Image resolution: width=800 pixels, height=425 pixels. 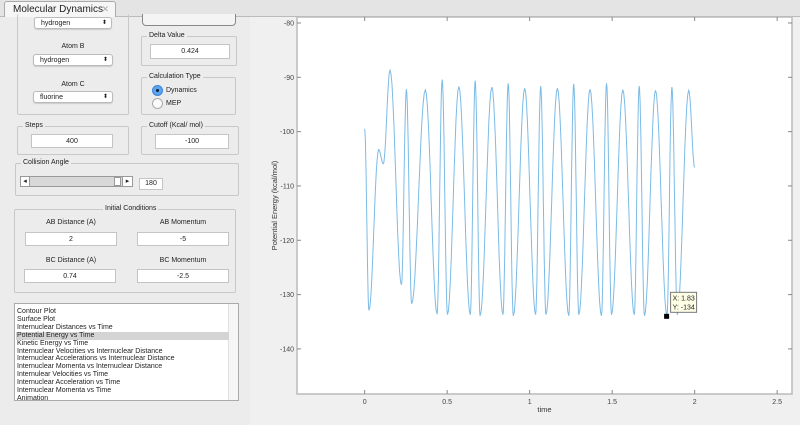 I want to click on datatip-marker, so click(x=667, y=316).